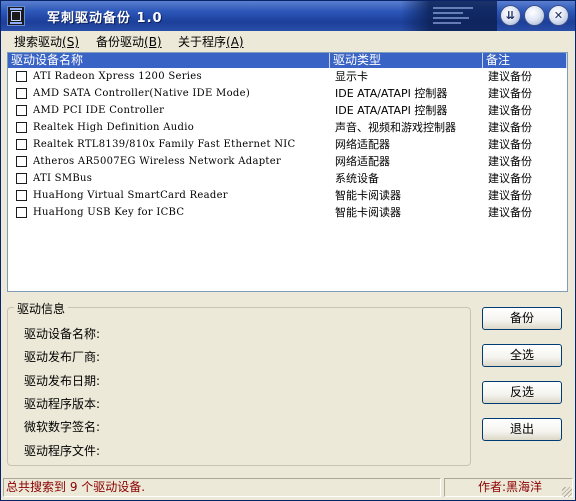 This screenshot has height=501, width=576. Describe the element at coordinates (38, 42) in the screenshot. I see `menu-search-label: 搜索驱动` at that location.